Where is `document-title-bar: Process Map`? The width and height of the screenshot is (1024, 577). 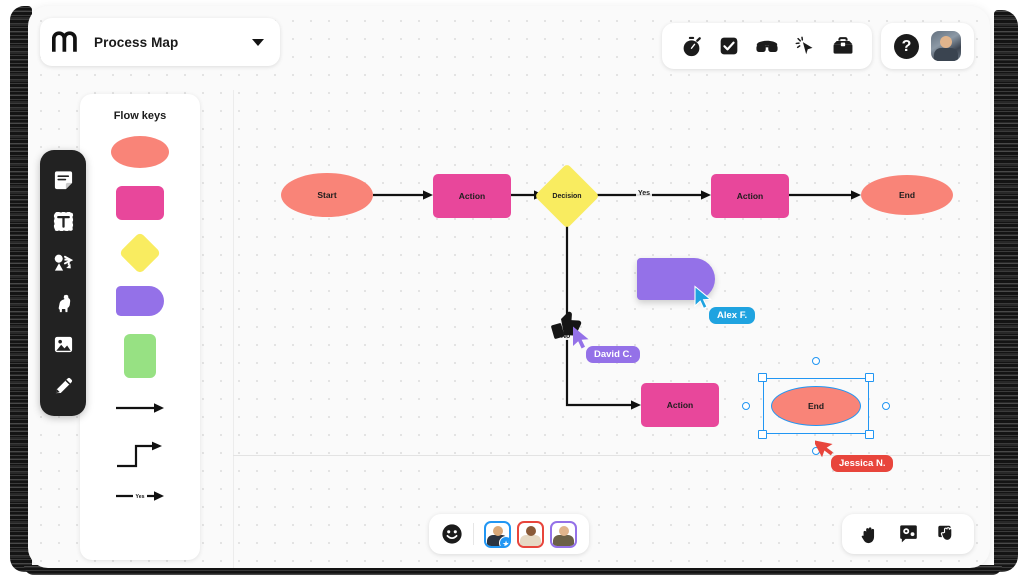 document-title-bar: Process Map is located at coordinates (160, 42).